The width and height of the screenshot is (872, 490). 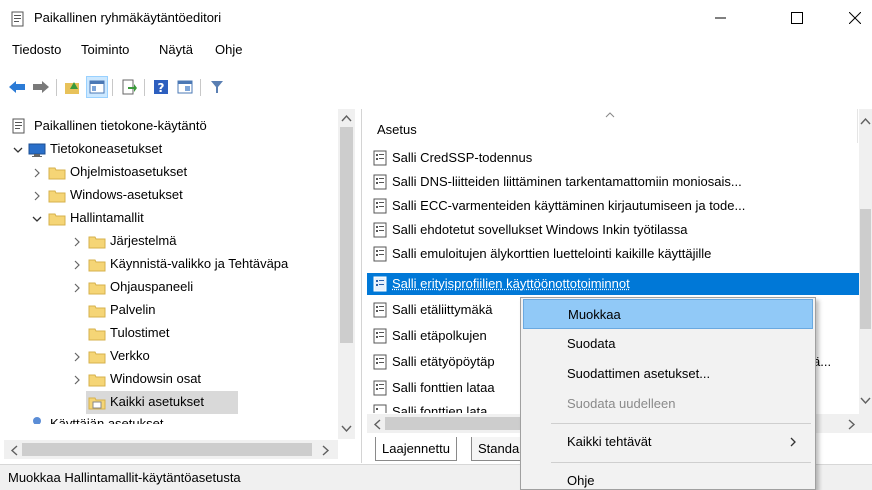 I want to click on tree-item-network: Verkko, so click(x=171, y=356).